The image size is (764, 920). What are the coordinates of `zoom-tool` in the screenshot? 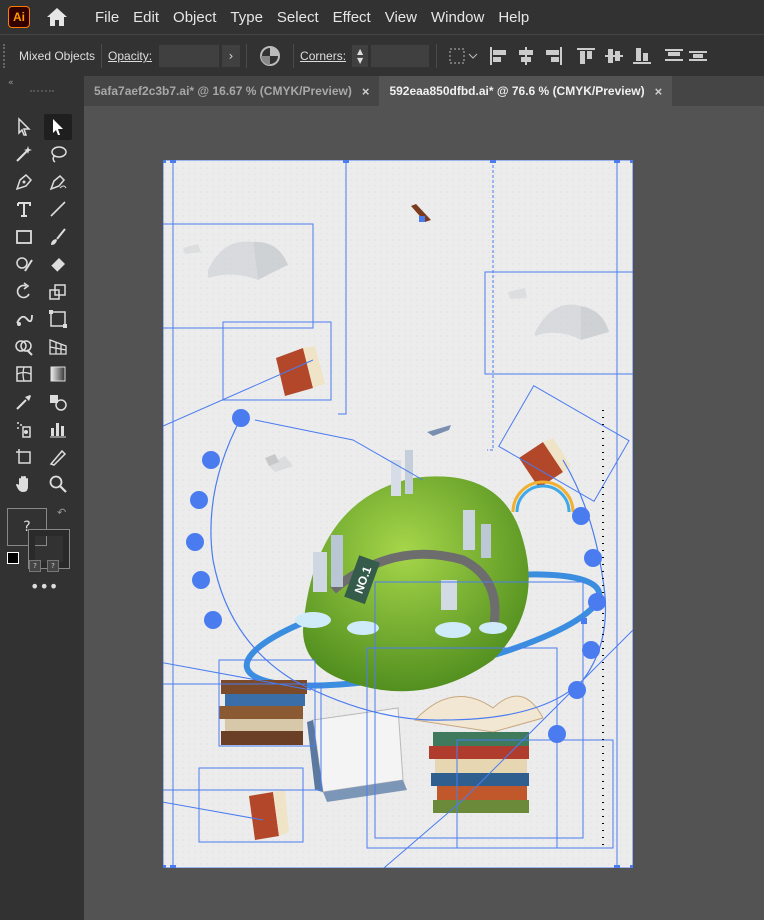 It's located at (58, 484).